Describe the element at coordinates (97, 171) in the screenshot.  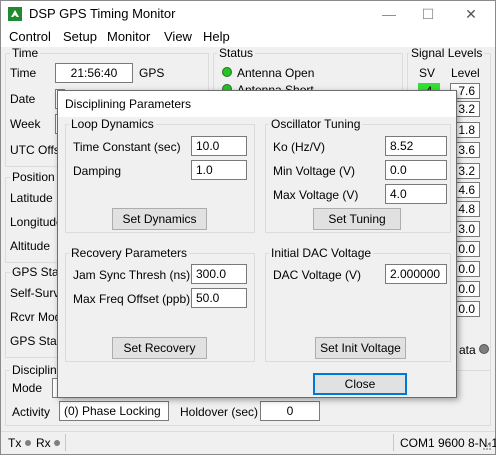
I see `damping-label: Damping` at that location.